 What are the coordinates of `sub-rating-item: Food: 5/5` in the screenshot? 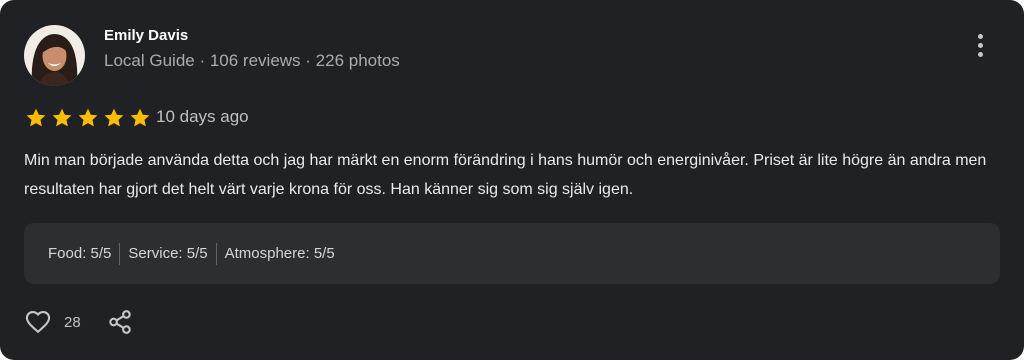 It's located at (80, 253).